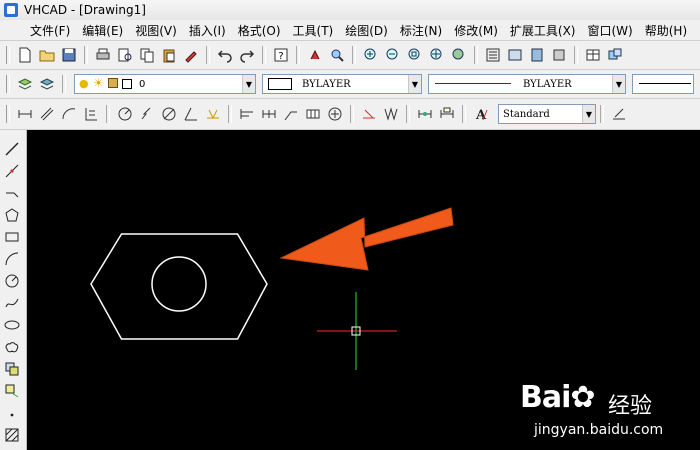  Describe the element at coordinates (47, 55) in the screenshot. I see `open-icon` at that location.